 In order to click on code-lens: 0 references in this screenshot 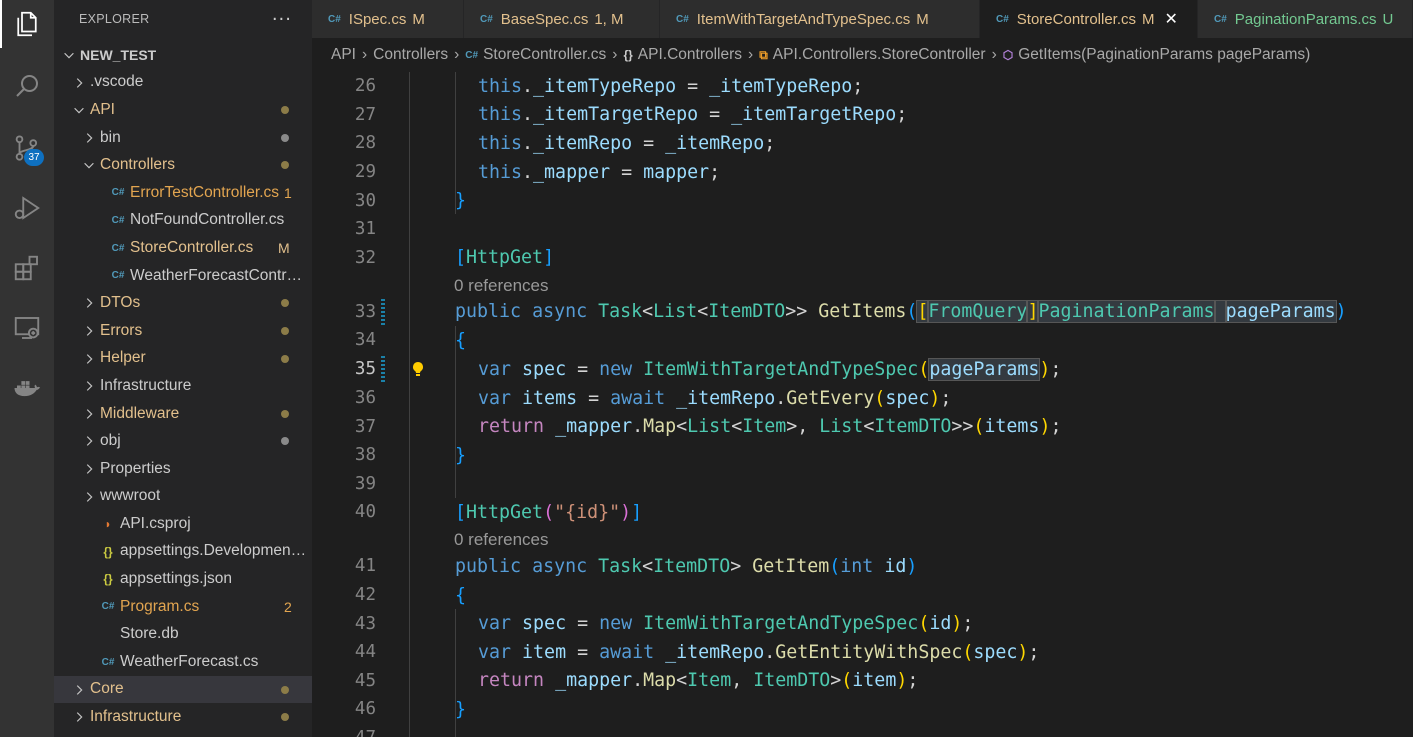, I will do `click(862, 286)`.